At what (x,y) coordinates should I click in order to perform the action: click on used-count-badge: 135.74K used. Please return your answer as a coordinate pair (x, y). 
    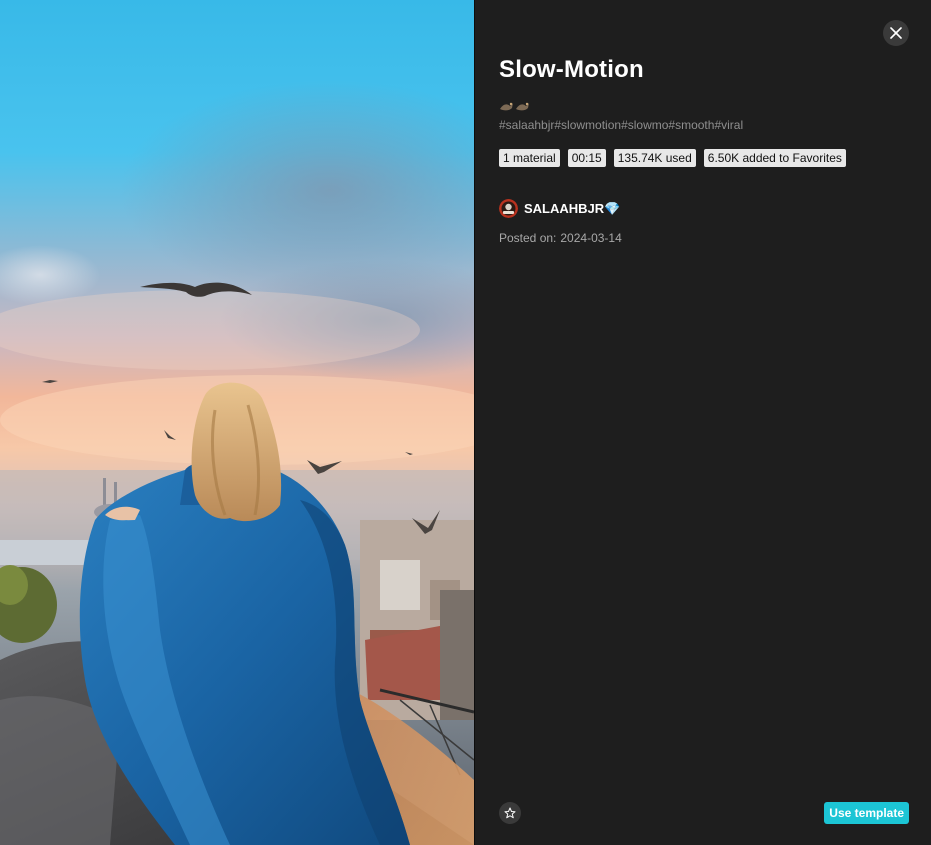
    Looking at the image, I should click on (654, 158).